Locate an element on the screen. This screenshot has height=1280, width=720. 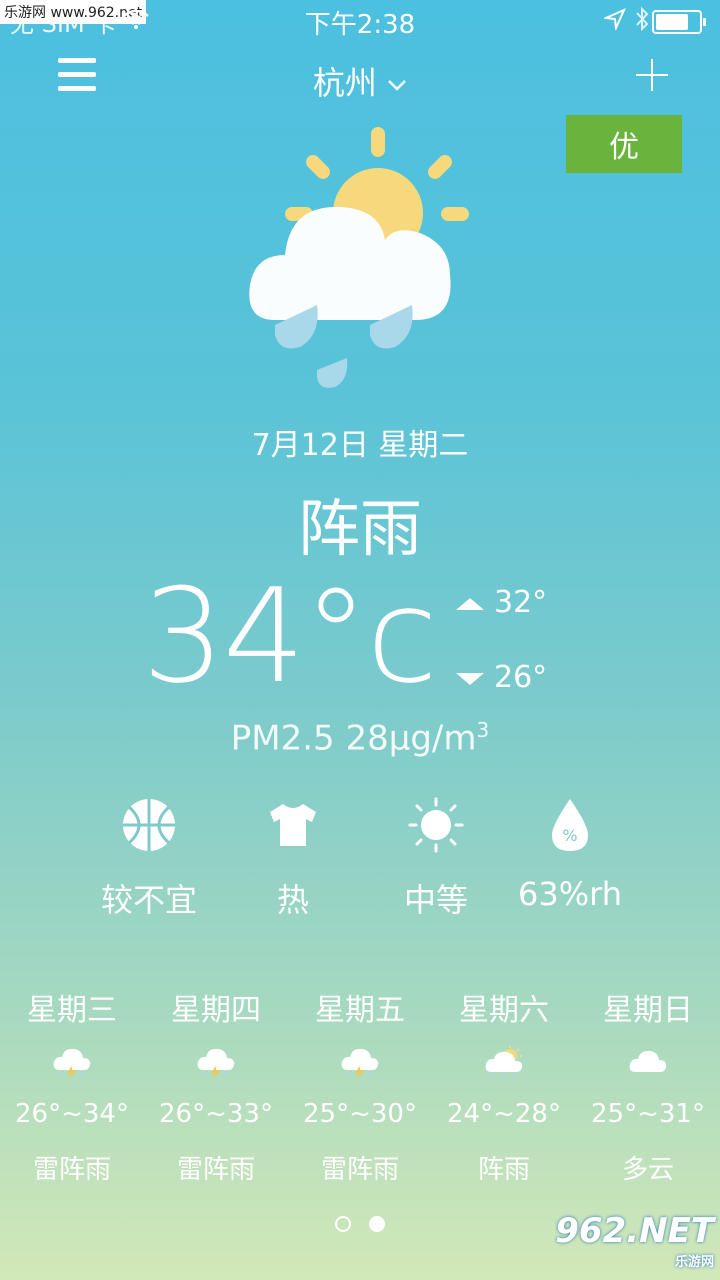
forecast-range: 26°~33° is located at coordinates (216, 1114).